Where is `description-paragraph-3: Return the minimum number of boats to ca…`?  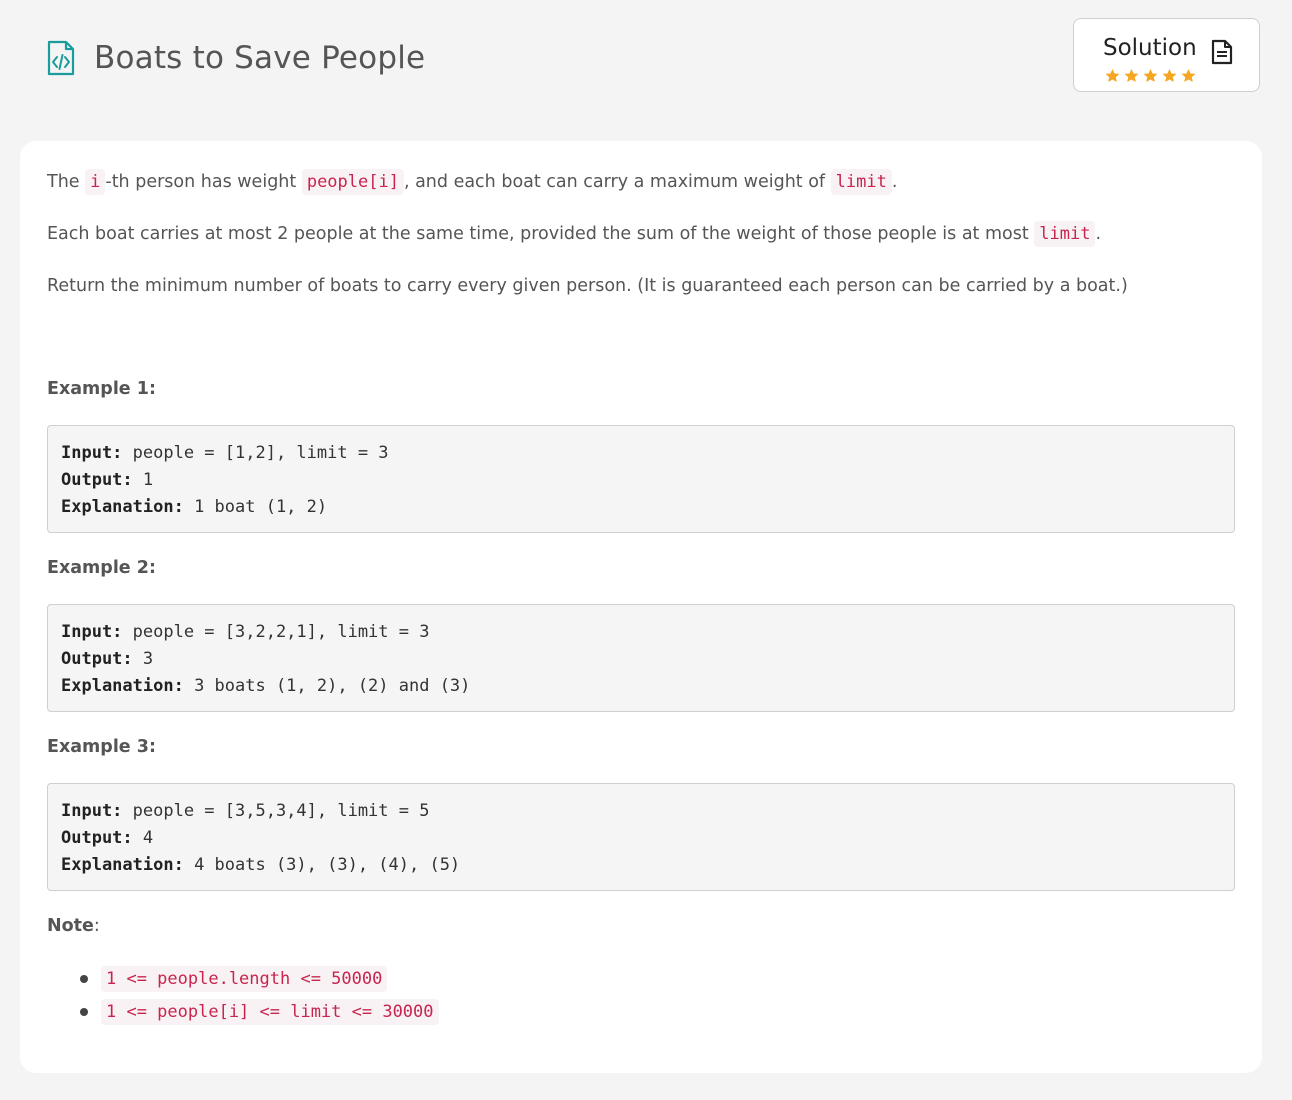
description-paragraph-3: Return the minimum number of boats to ca… is located at coordinates (587, 286).